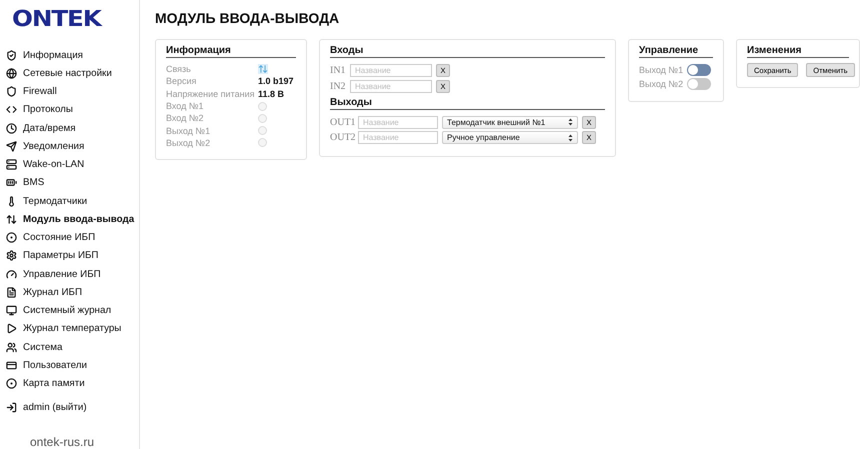 The height and width of the screenshot is (449, 860). Describe the element at coordinates (72, 311) in the screenshot. I see `sidebar-item: Системный журнал` at that location.